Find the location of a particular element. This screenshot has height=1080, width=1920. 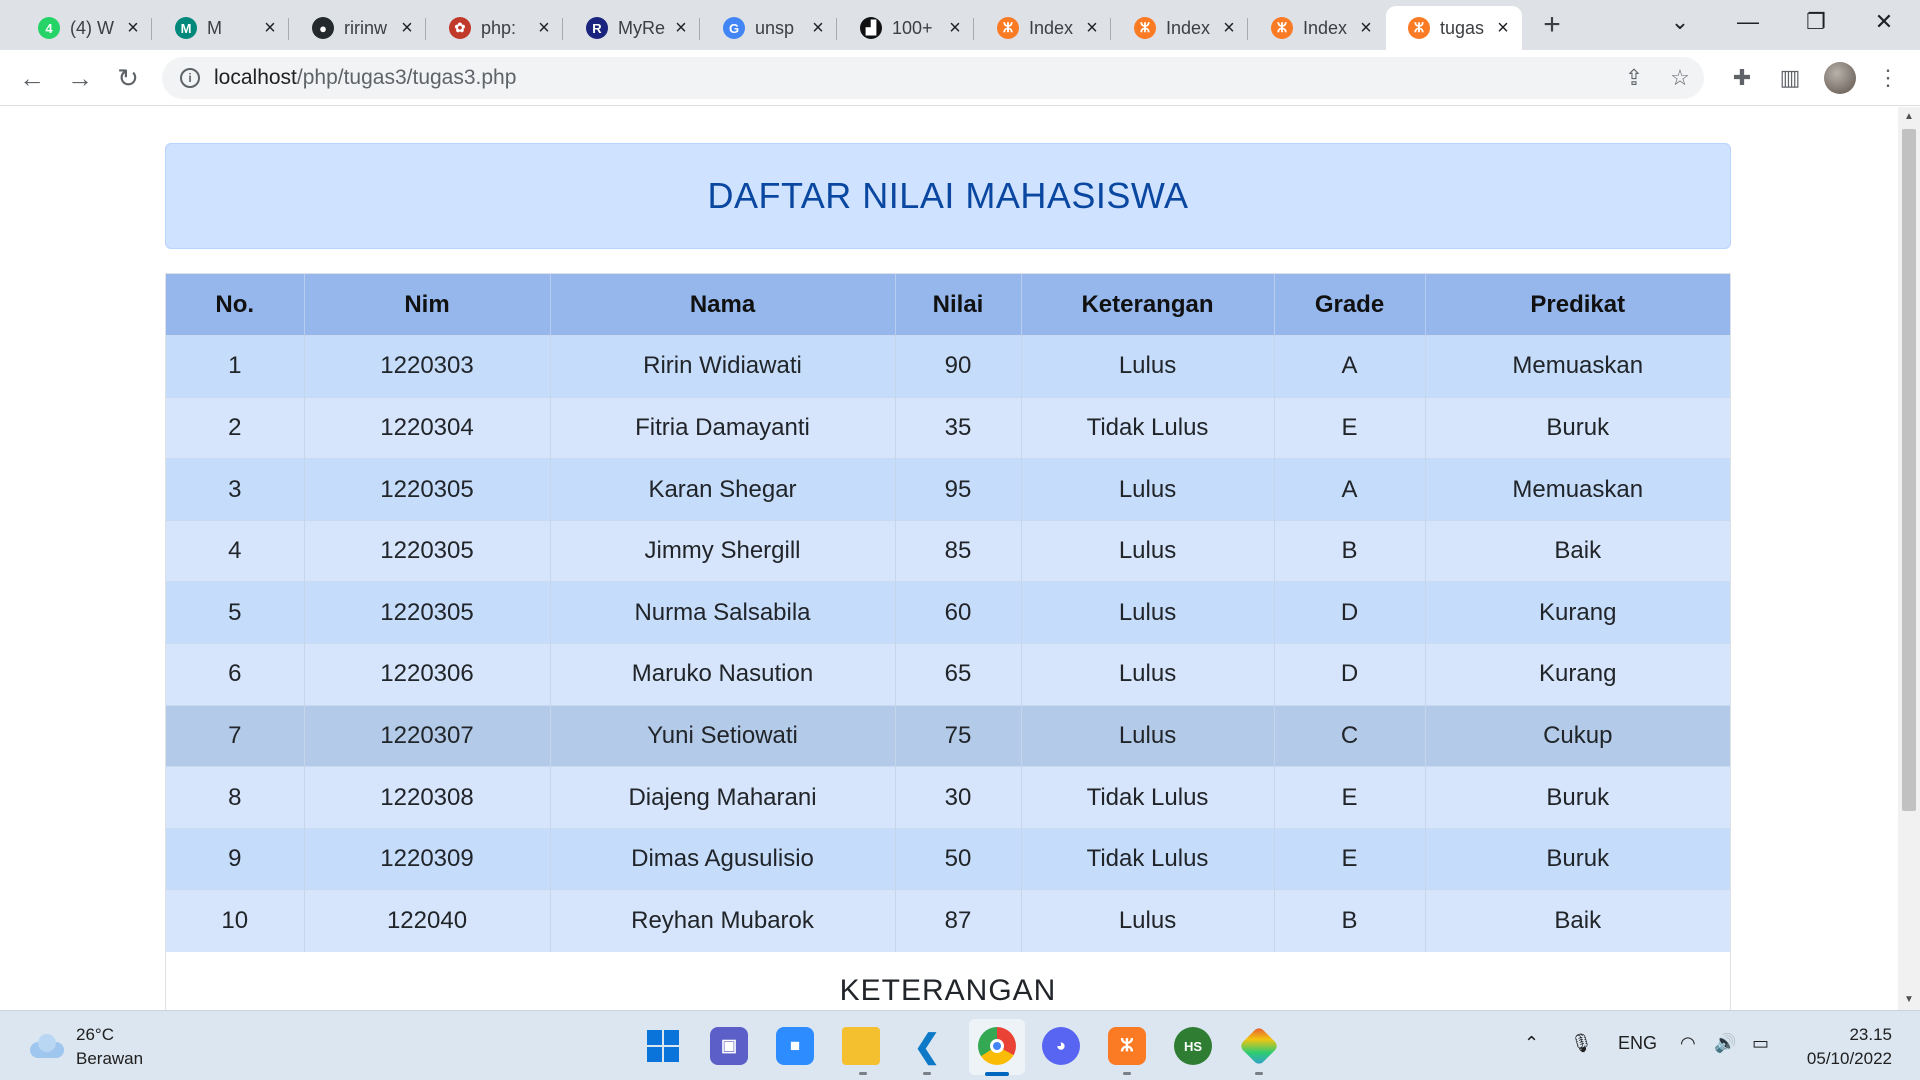

table-row: 5 1220305 Nurma Salsabila 60 Lulus D Kurang is located at coordinates (948, 612).